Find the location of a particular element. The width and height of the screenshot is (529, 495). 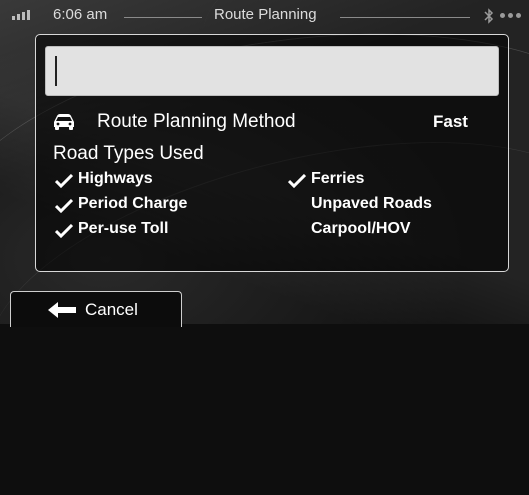

screen-title: Route Planning is located at coordinates (265, 14).